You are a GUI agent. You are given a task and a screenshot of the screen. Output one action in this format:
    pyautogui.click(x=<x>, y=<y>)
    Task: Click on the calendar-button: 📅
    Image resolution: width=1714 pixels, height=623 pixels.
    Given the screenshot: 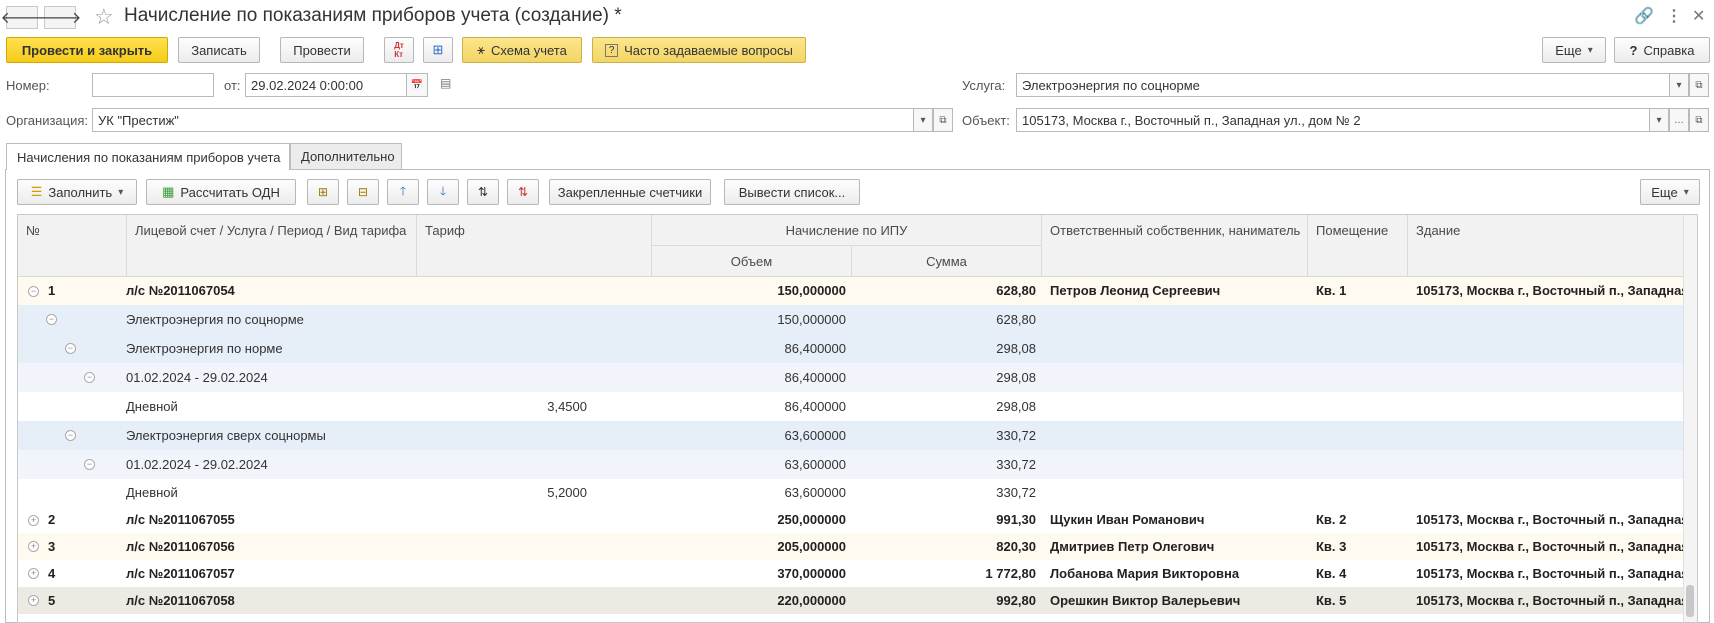 What is the action you would take?
    pyautogui.click(x=417, y=85)
    